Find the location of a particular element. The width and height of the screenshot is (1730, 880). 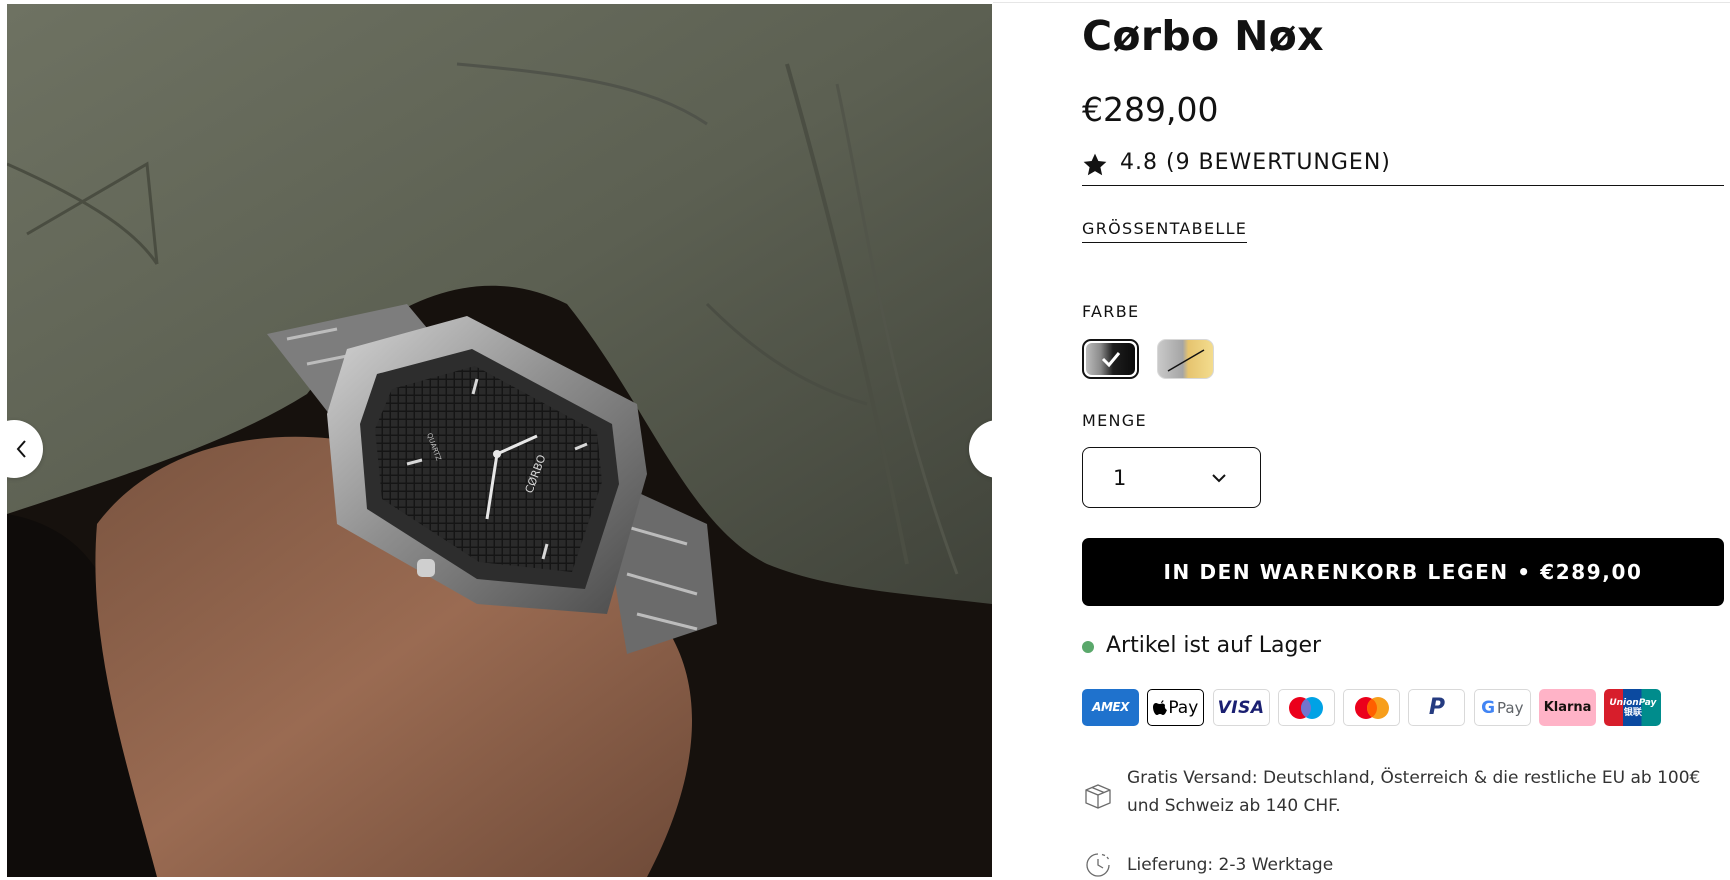

delivery-info: Lieferung: 2-3 Werktage is located at coordinates (1207, 865).